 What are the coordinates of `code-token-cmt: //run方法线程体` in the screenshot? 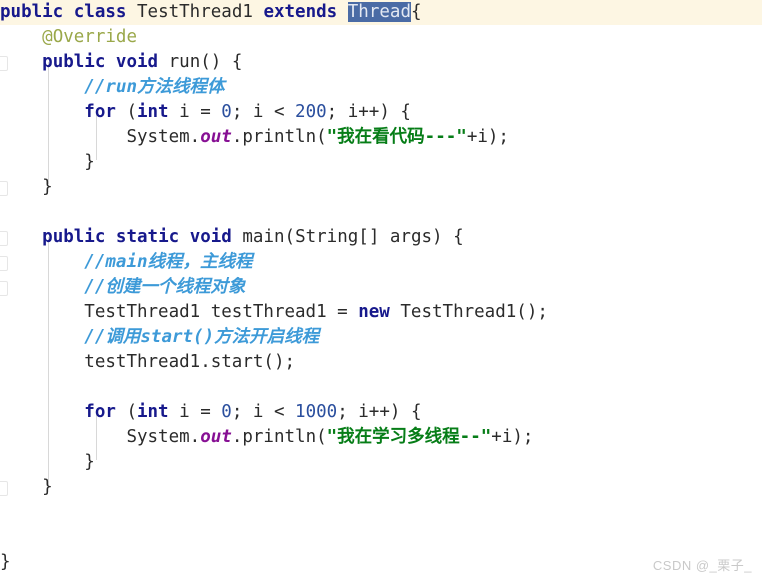 It's located at (154, 87).